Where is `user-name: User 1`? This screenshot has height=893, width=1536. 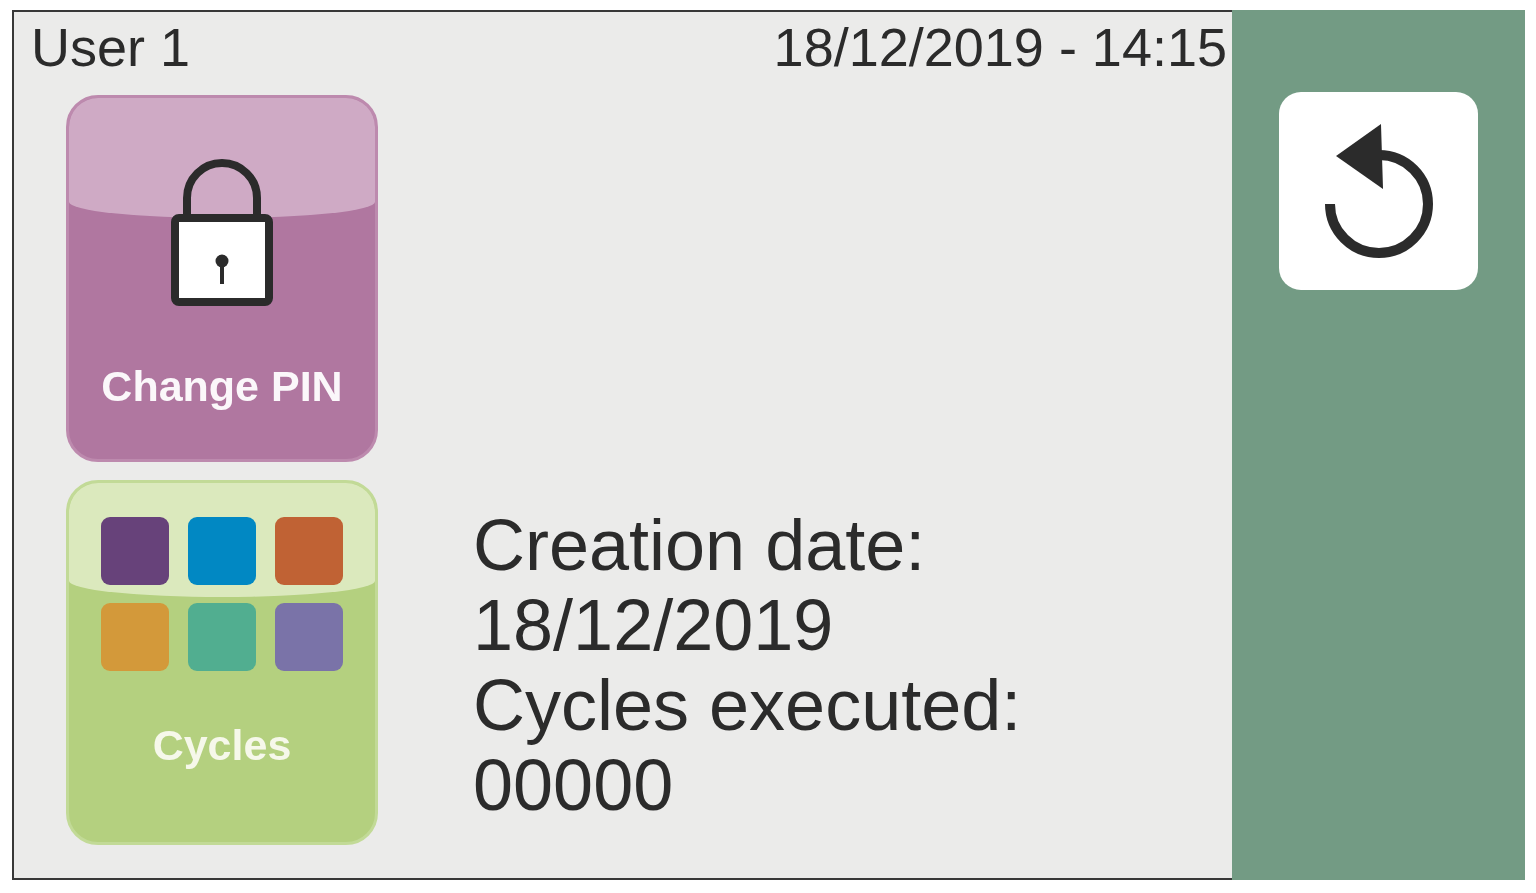 user-name: User 1 is located at coordinates (111, 47).